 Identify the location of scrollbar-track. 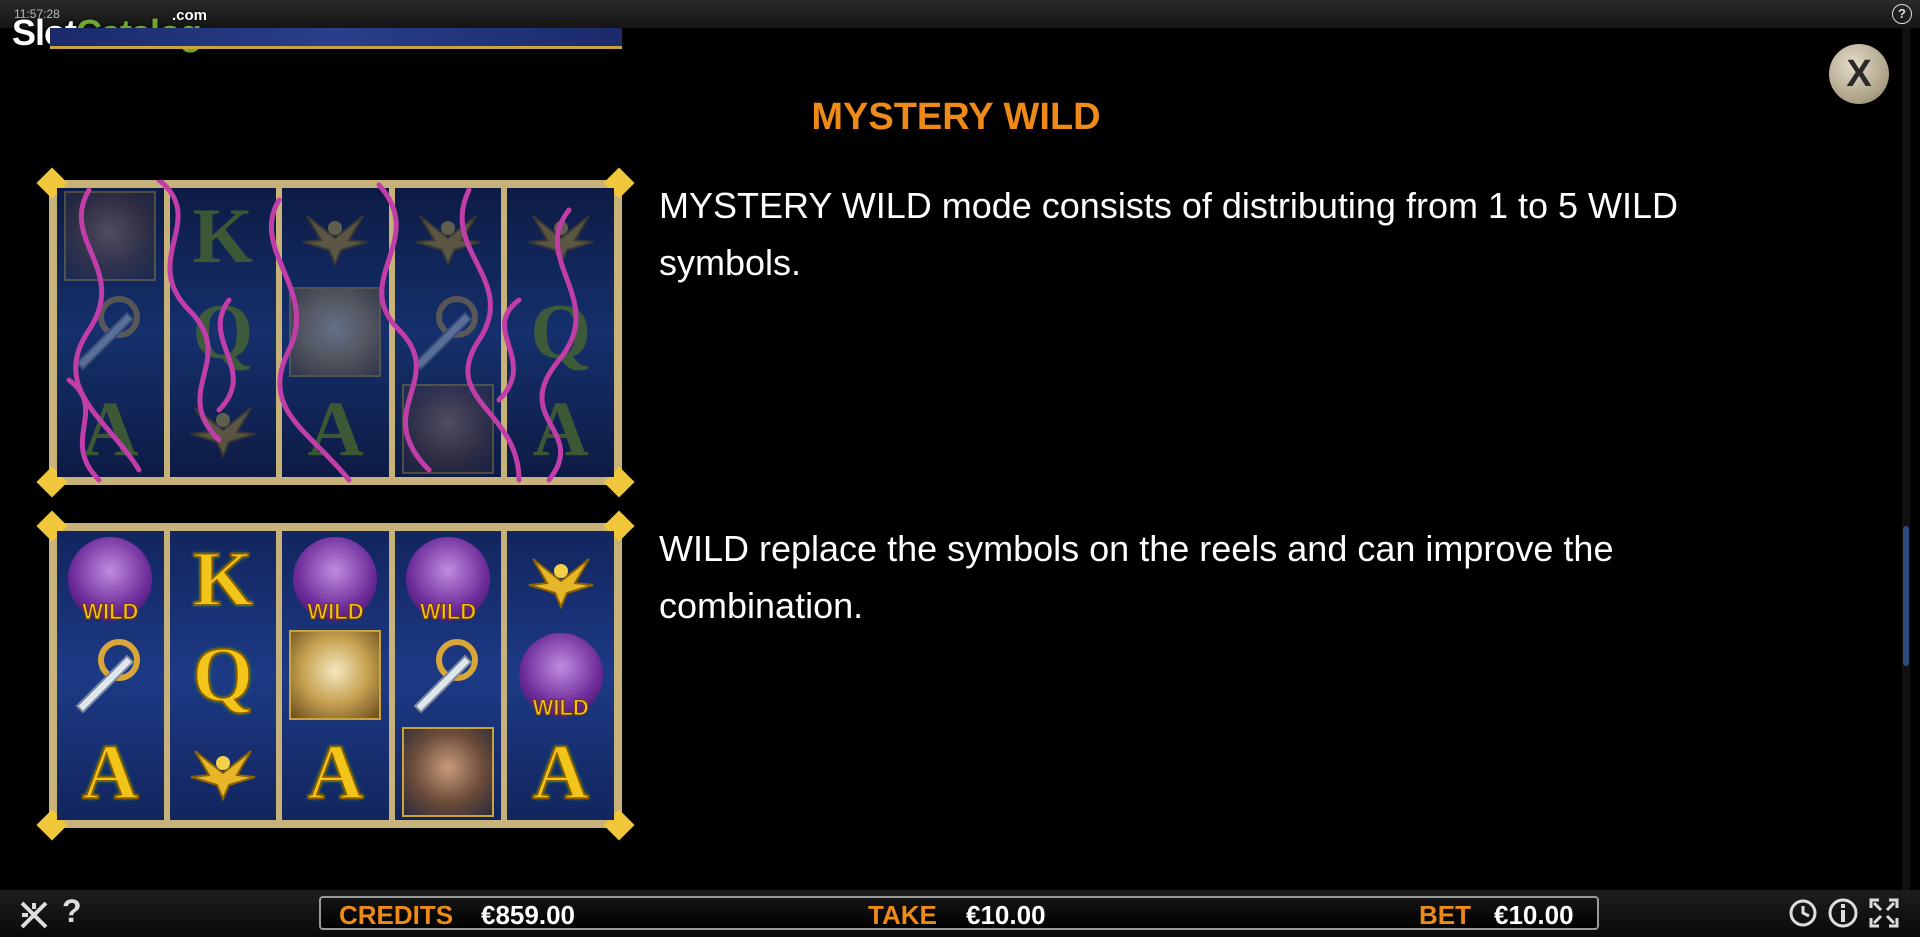
(1906, 459).